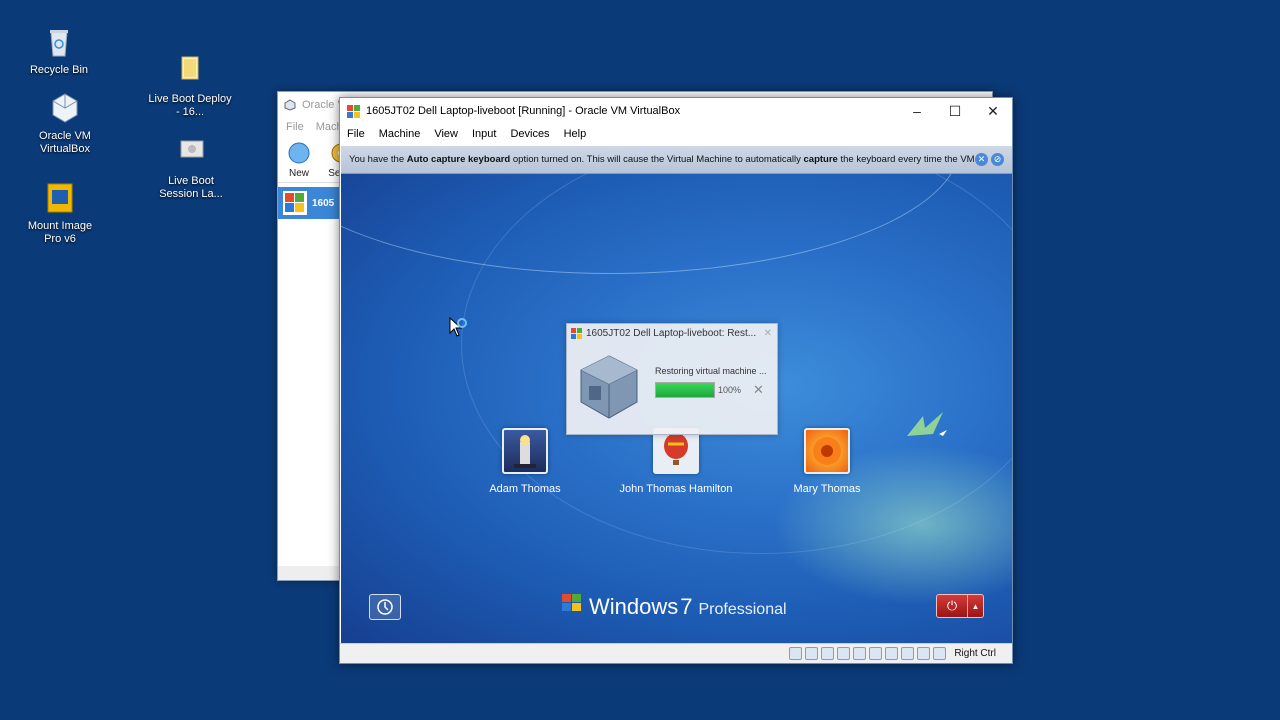  What do you see at coordinates (60, 198) in the screenshot?
I see `mount-image-icon` at bounding box center [60, 198].